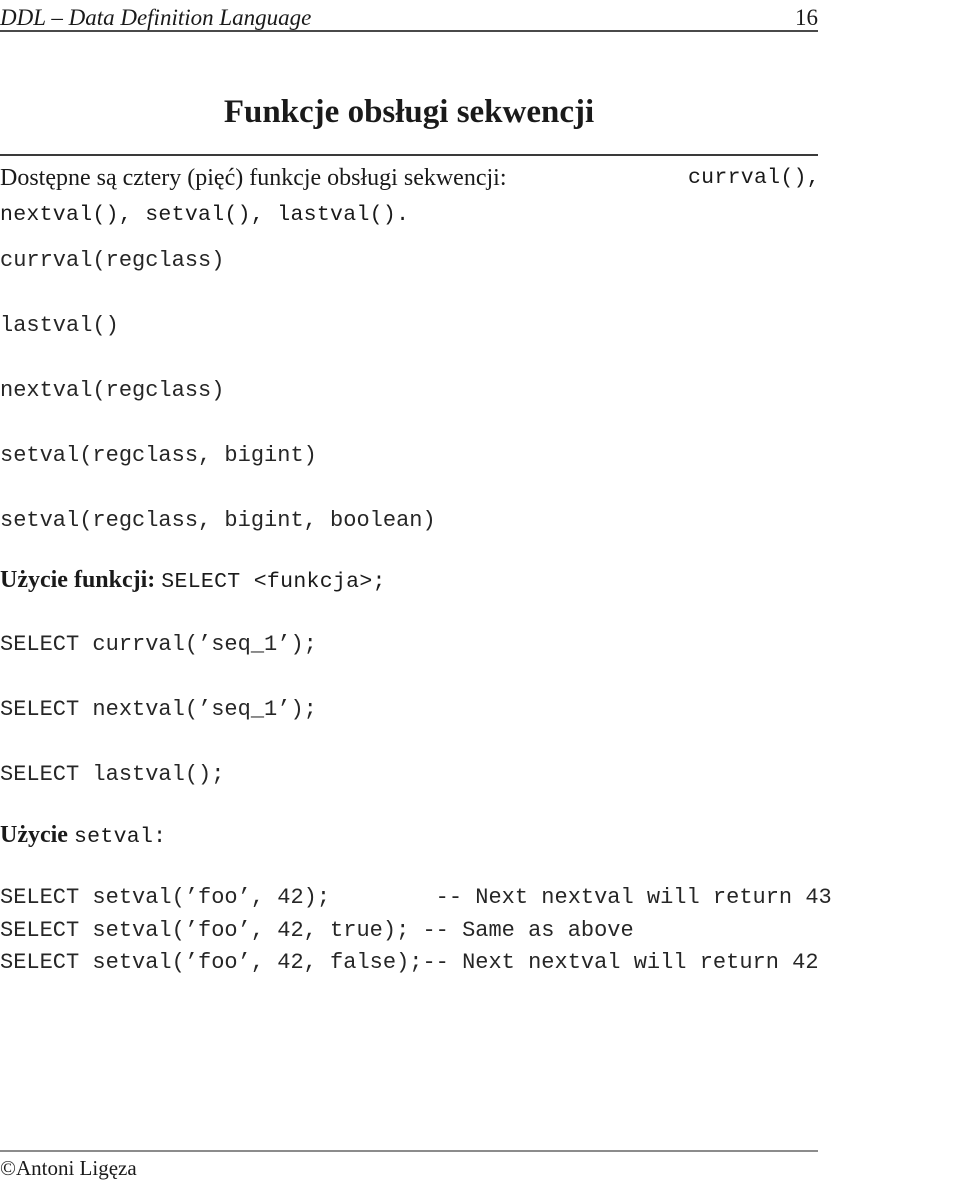 This screenshot has width=960, height=1181. Describe the element at coordinates (68, 1168) in the screenshot. I see `footer-copyright: ©Antoni Ligęza` at that location.